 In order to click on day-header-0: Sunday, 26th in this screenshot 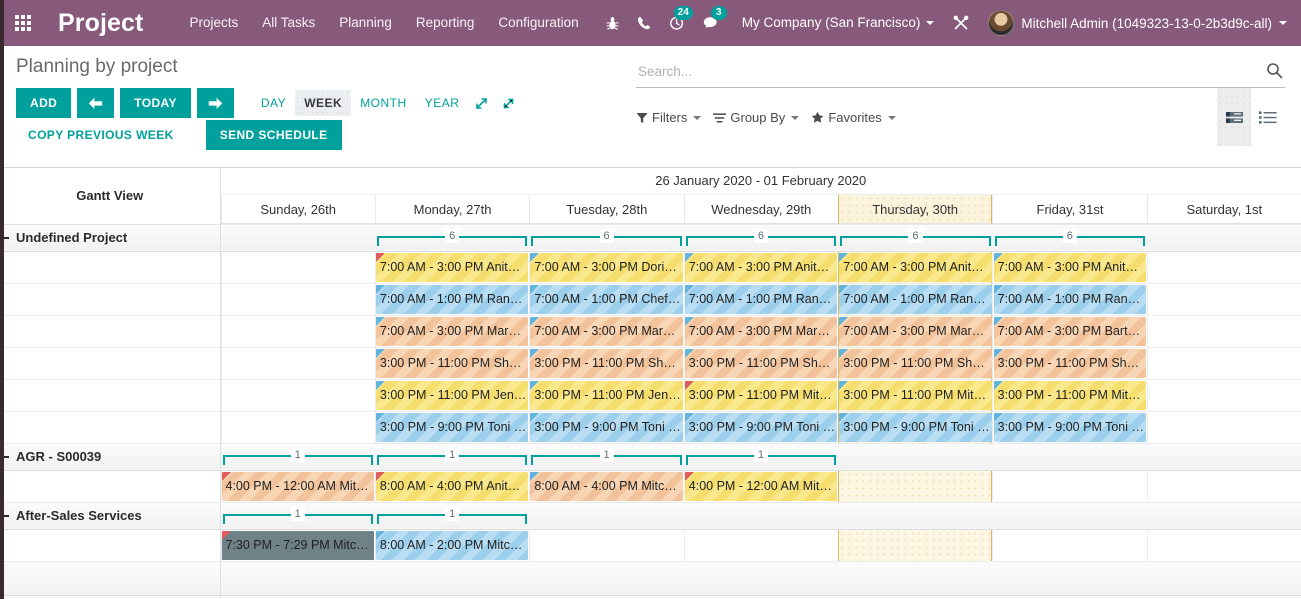, I will do `click(297, 209)`.